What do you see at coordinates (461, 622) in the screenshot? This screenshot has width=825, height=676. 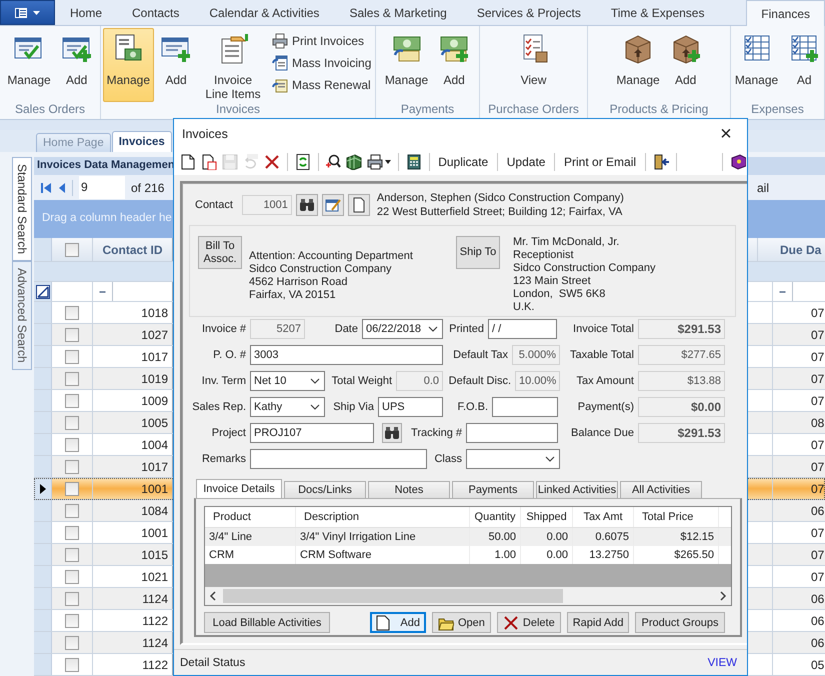 I see `button: Open` at bounding box center [461, 622].